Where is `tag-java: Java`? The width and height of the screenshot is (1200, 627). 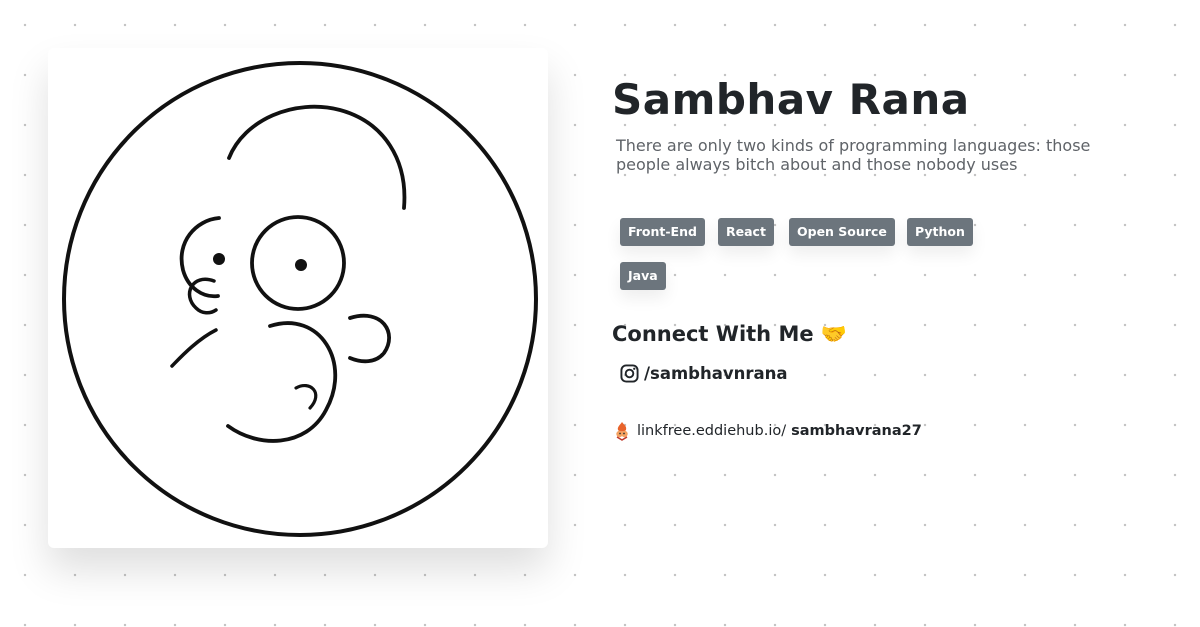
tag-java: Java is located at coordinates (643, 276).